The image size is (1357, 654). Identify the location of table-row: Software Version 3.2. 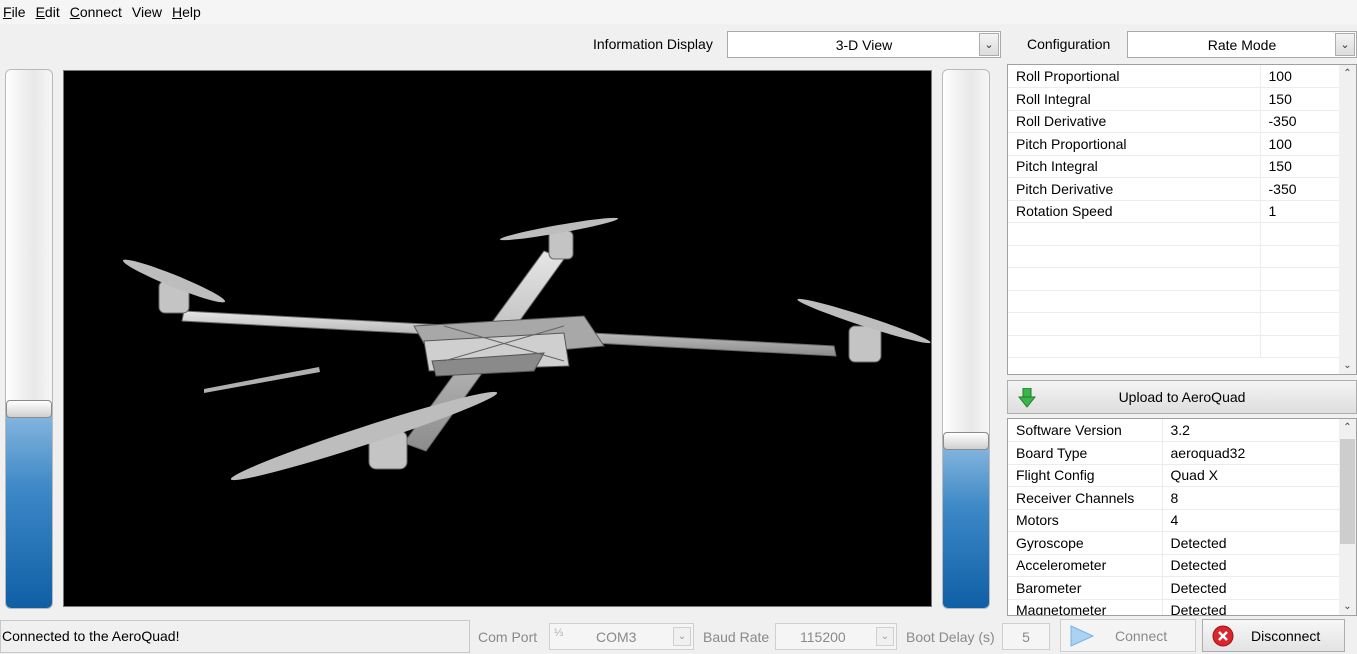
(1174, 430).